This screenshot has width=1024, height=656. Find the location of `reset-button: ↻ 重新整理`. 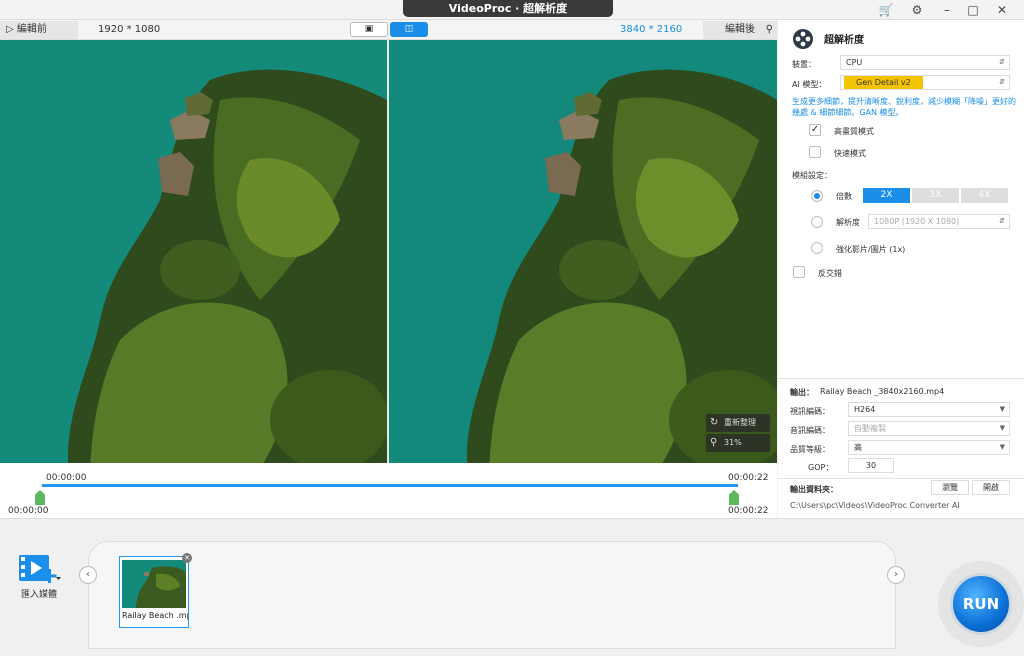

reset-button: ↻ 重新整理 is located at coordinates (738, 423).